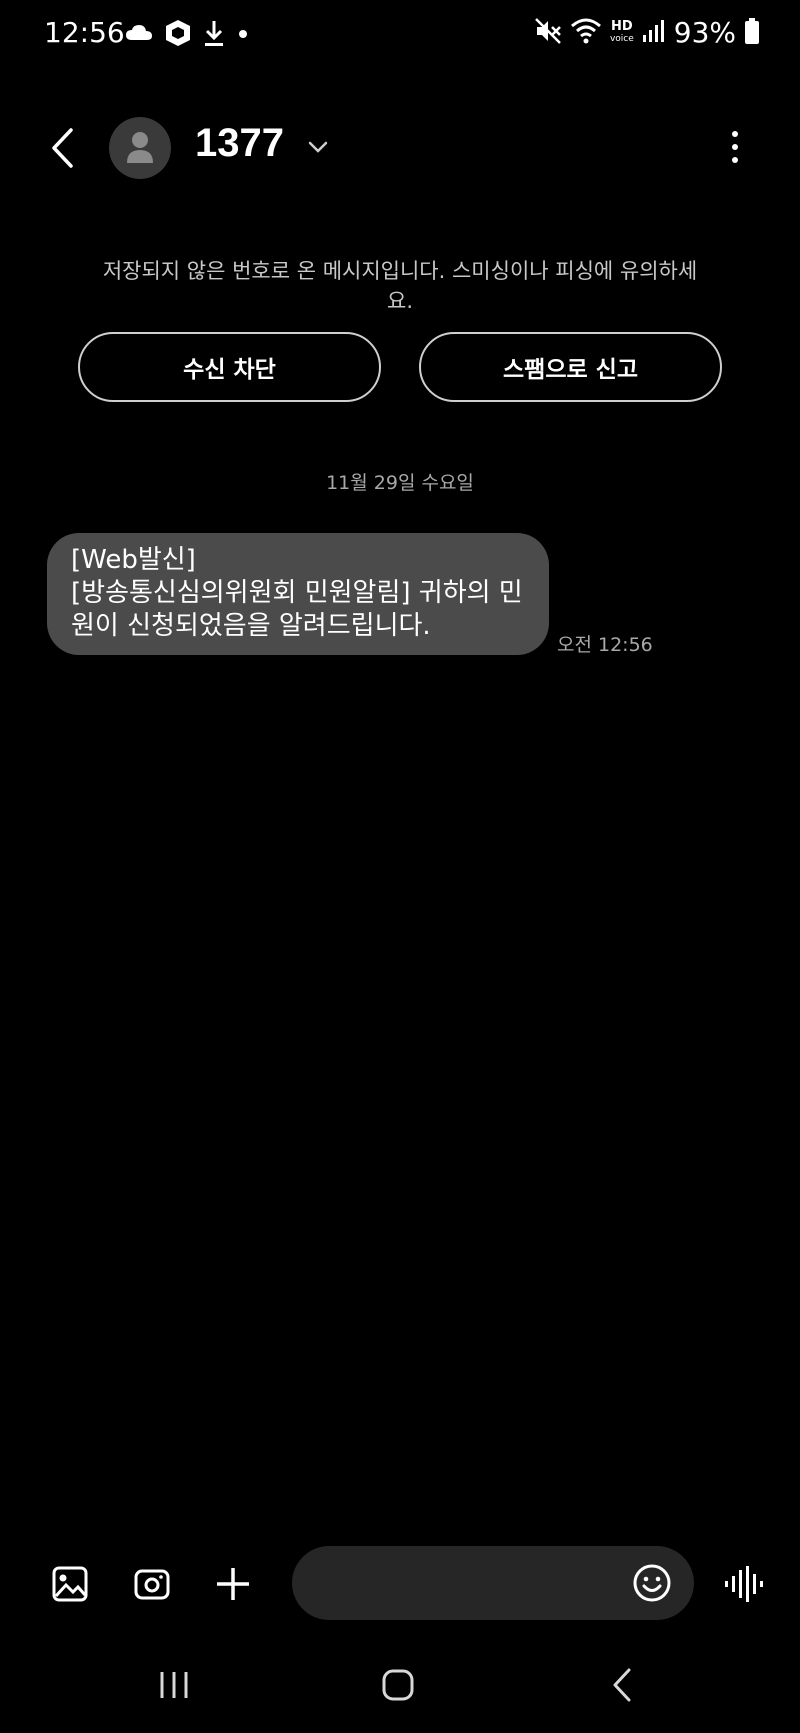 Image resolution: width=800 pixels, height=1733 pixels. What do you see at coordinates (605, 645) in the screenshot?
I see `message-timestamp: 오전 12:56` at bounding box center [605, 645].